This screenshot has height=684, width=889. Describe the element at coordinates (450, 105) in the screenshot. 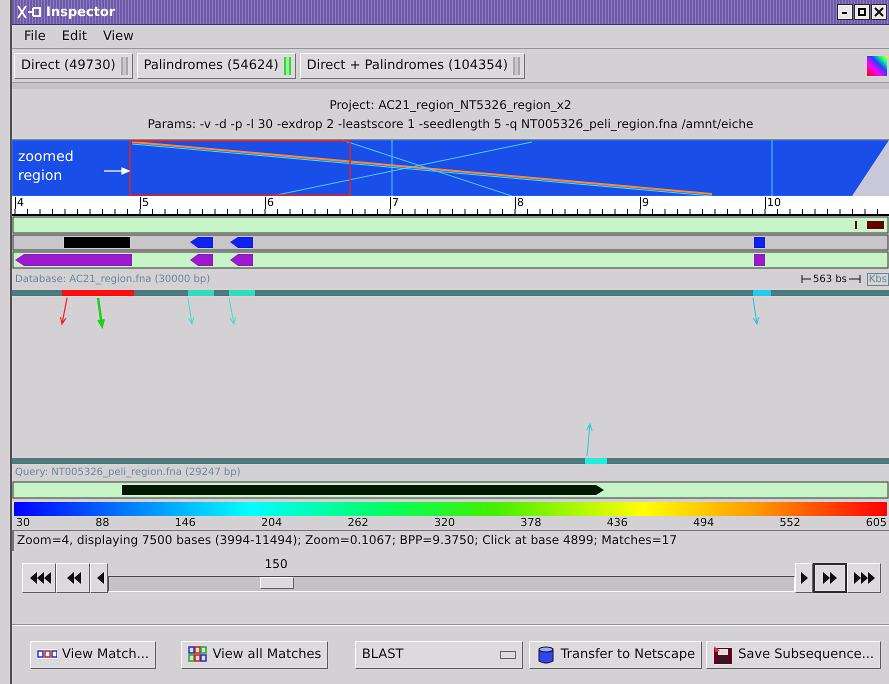

I see `project-title: Project: AC21_region_NT5326_region_x2` at that location.